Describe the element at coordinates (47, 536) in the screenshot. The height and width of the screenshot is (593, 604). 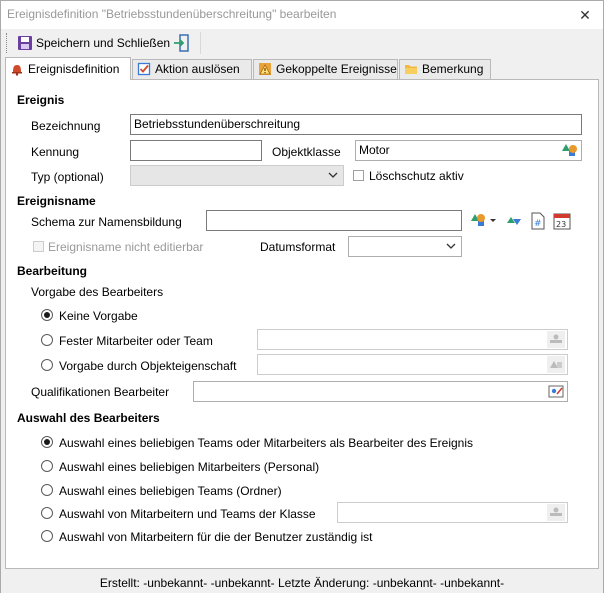
I see `radio-auswahl-zustaendig` at that location.